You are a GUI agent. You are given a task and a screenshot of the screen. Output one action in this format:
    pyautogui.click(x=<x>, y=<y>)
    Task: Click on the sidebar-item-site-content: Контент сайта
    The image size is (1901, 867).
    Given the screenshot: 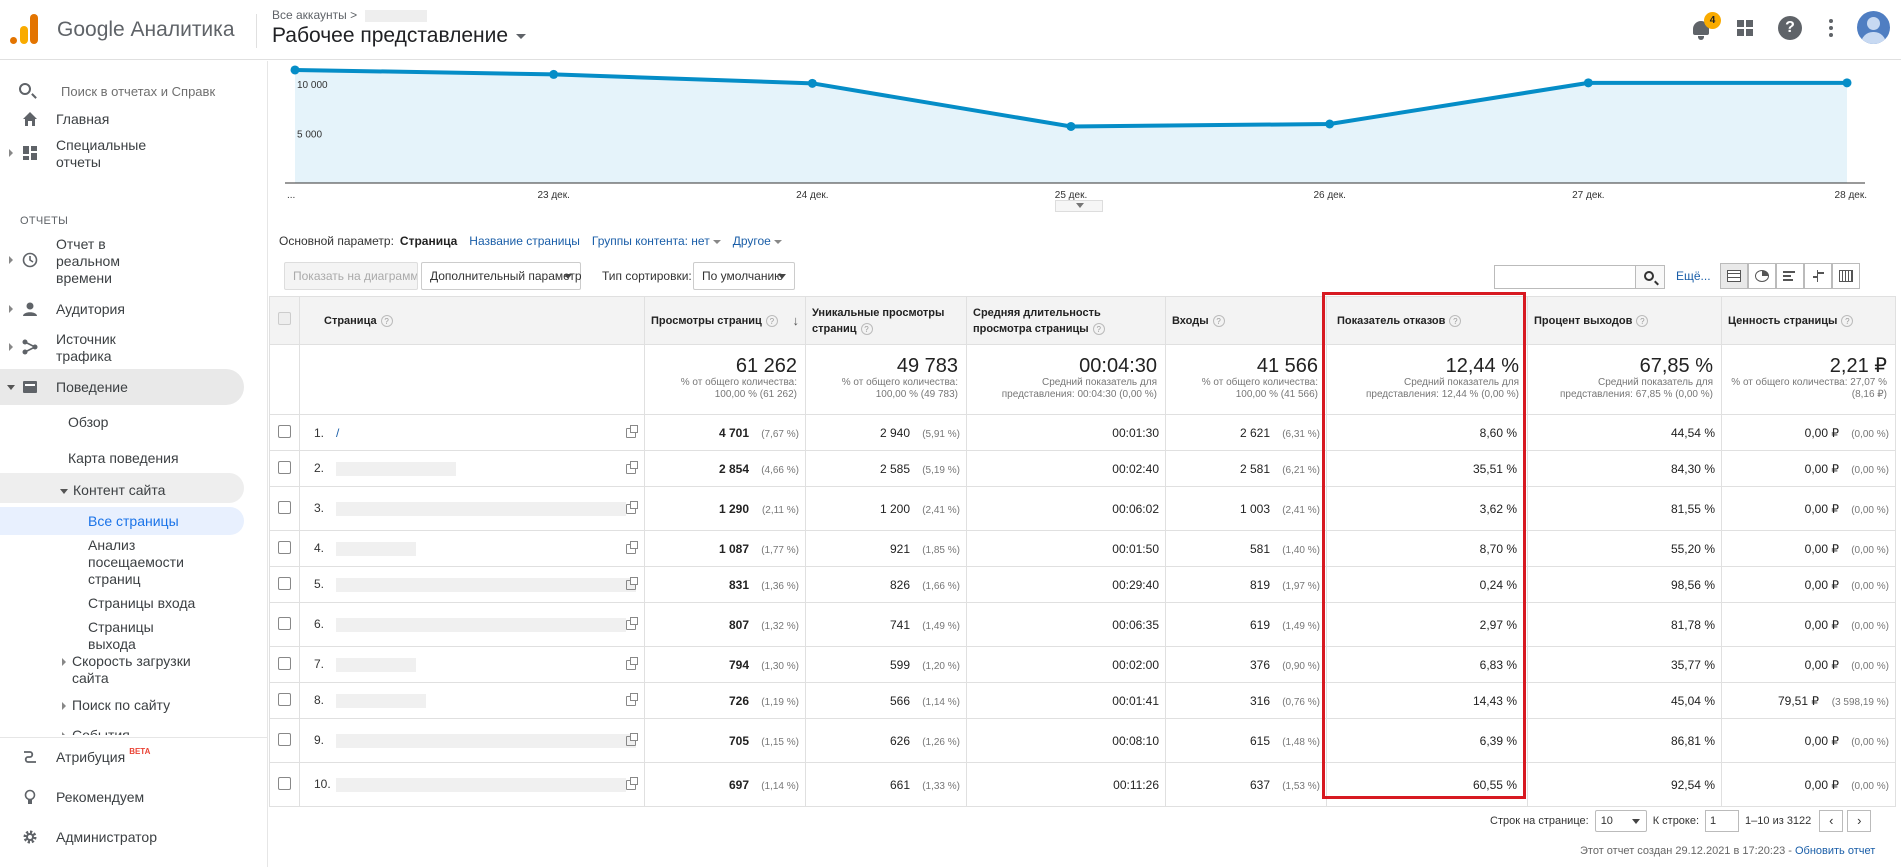 What is the action you would take?
    pyautogui.click(x=112, y=490)
    